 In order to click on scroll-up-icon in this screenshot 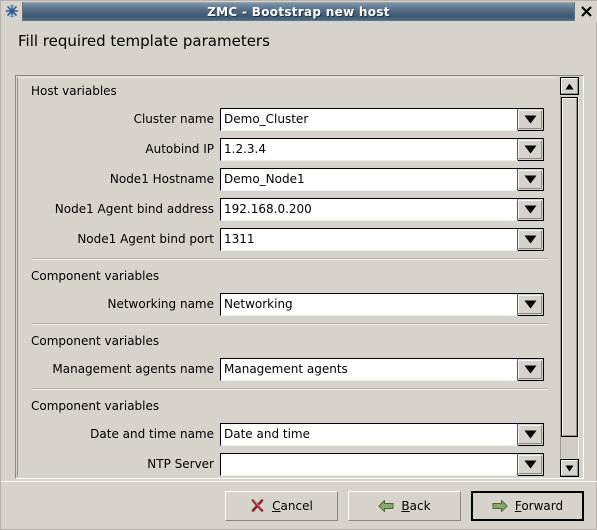, I will do `click(569, 86)`.